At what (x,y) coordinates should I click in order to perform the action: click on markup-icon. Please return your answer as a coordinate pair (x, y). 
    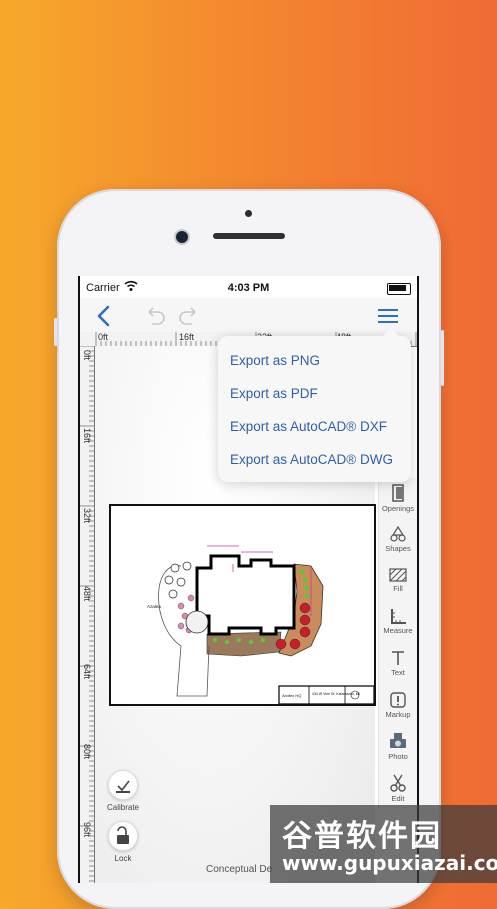
    Looking at the image, I should click on (398, 700).